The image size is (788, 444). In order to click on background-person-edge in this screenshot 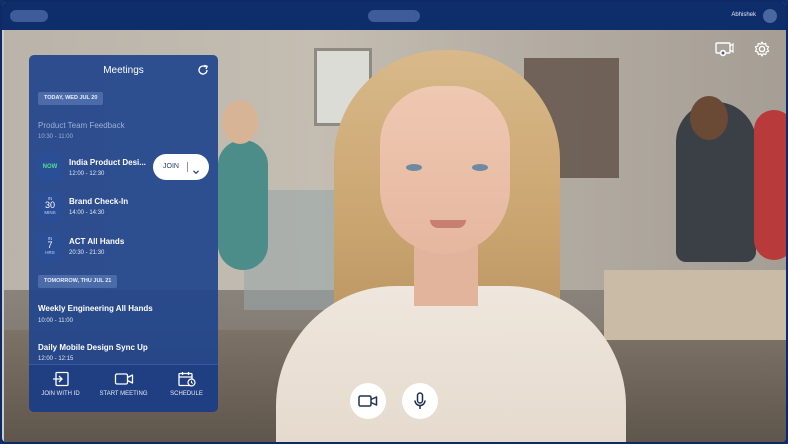, I will do `click(770, 185)`.